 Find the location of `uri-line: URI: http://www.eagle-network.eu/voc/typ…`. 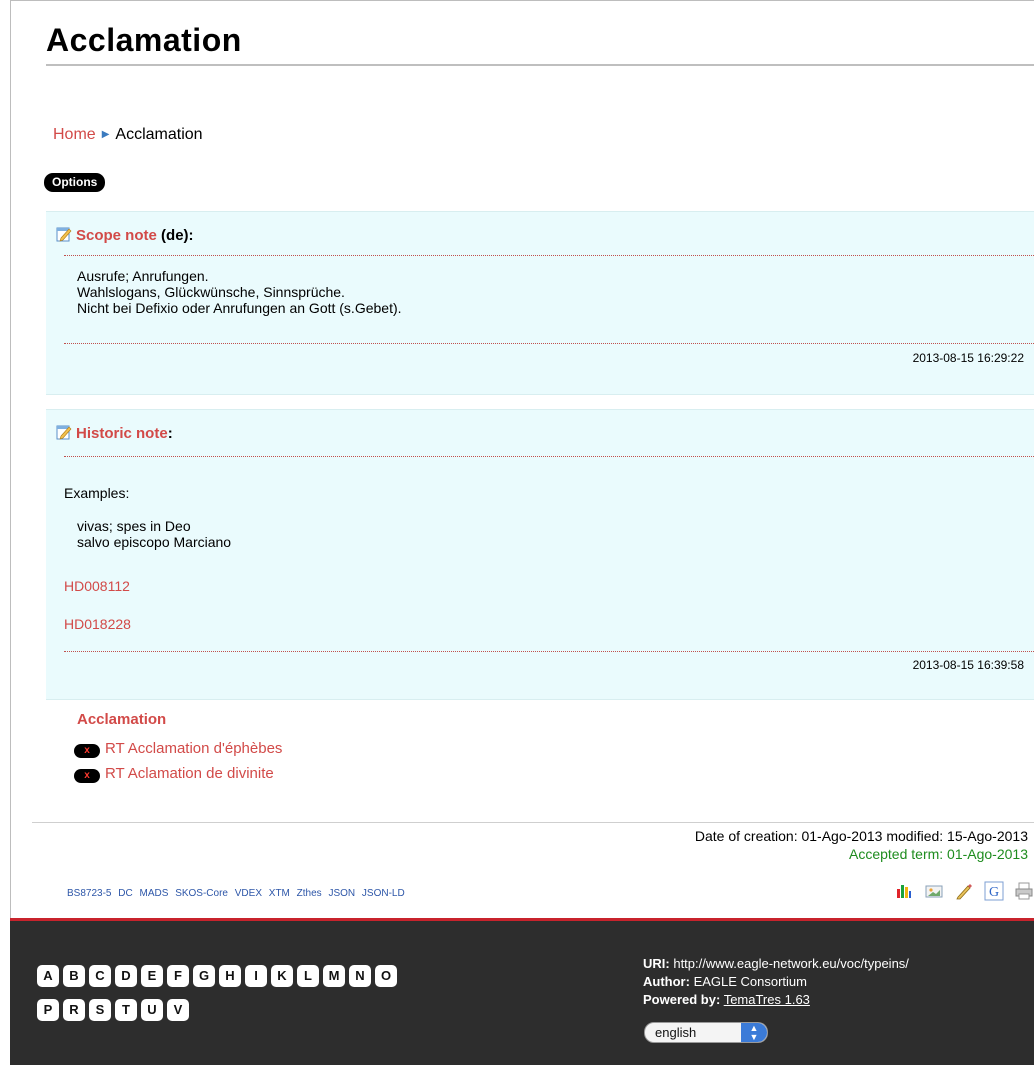

uri-line: URI: http://www.eagle-network.eu/voc/typ… is located at coordinates (776, 964).